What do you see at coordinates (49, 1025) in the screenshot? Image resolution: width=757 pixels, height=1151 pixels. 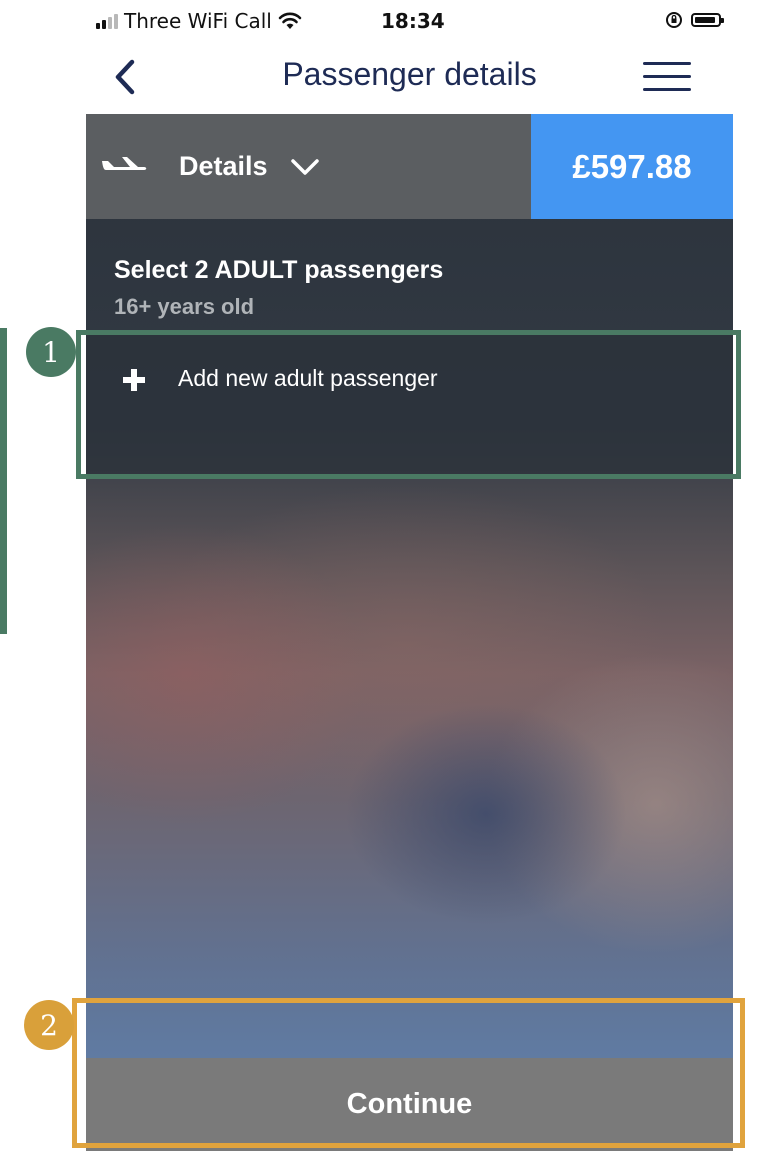 I see `step-badge-2: 2` at bounding box center [49, 1025].